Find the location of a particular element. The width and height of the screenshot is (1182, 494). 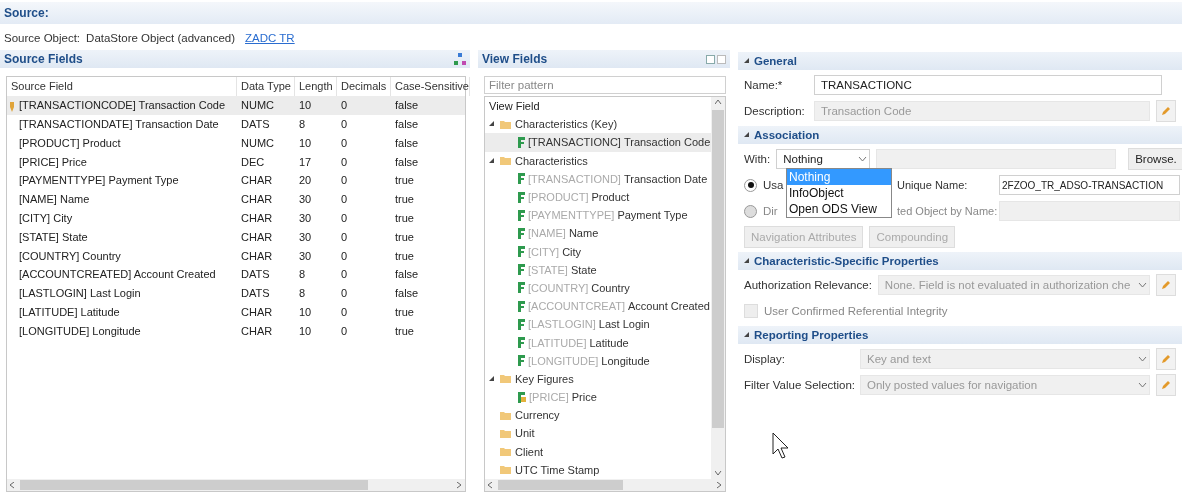

section-header: Reporting Properties is located at coordinates (960, 335).